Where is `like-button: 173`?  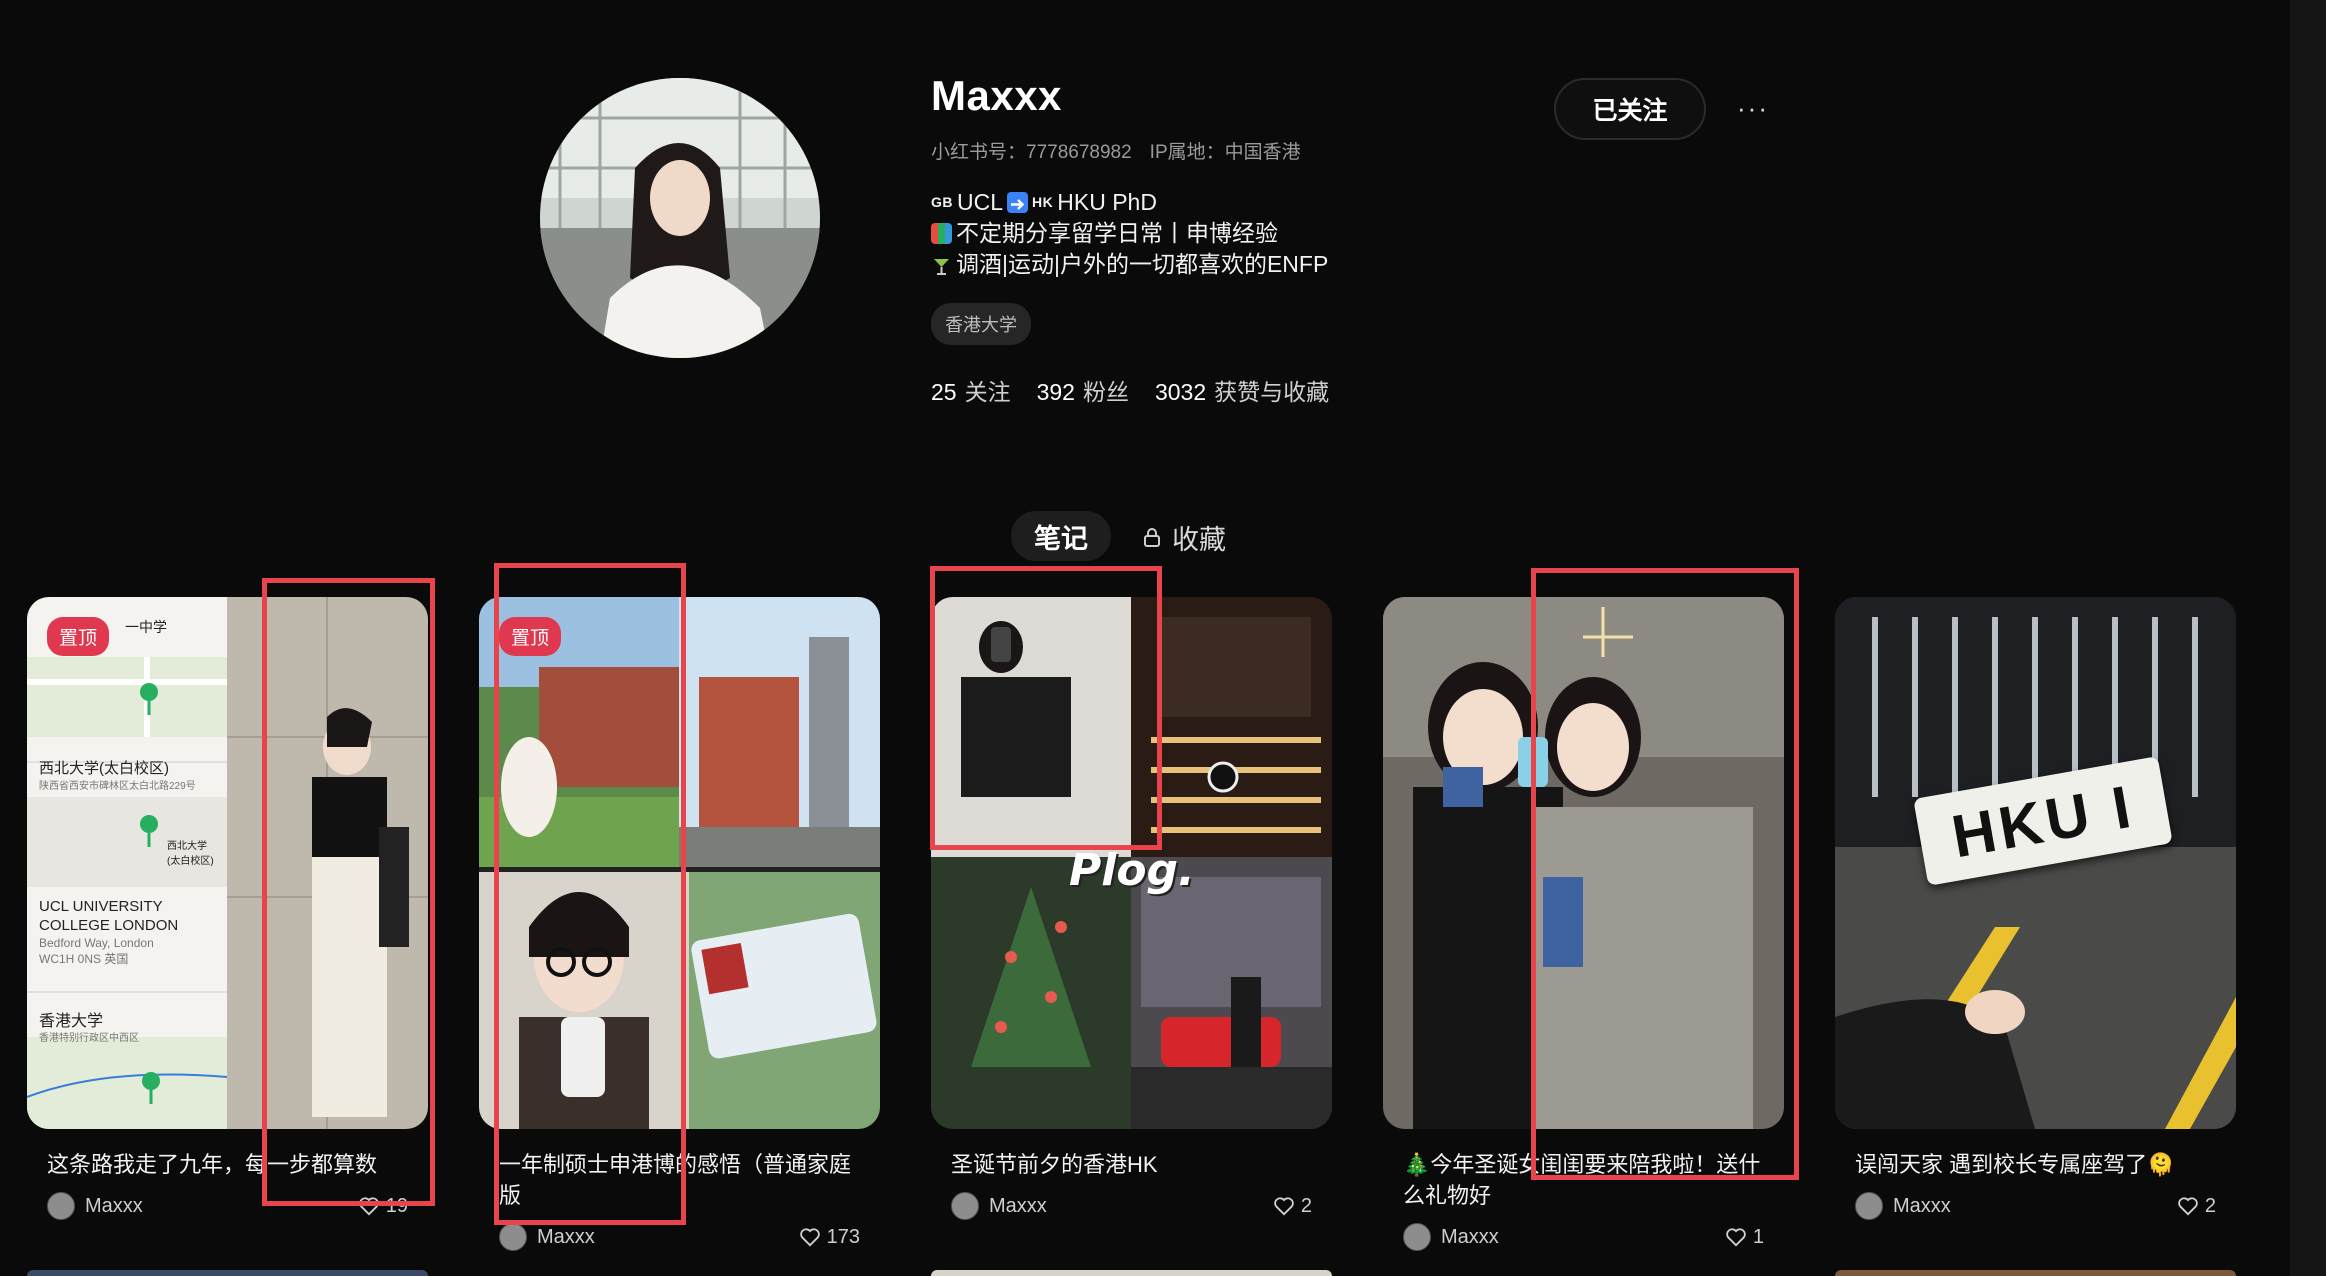 like-button: 173 is located at coordinates (829, 1237).